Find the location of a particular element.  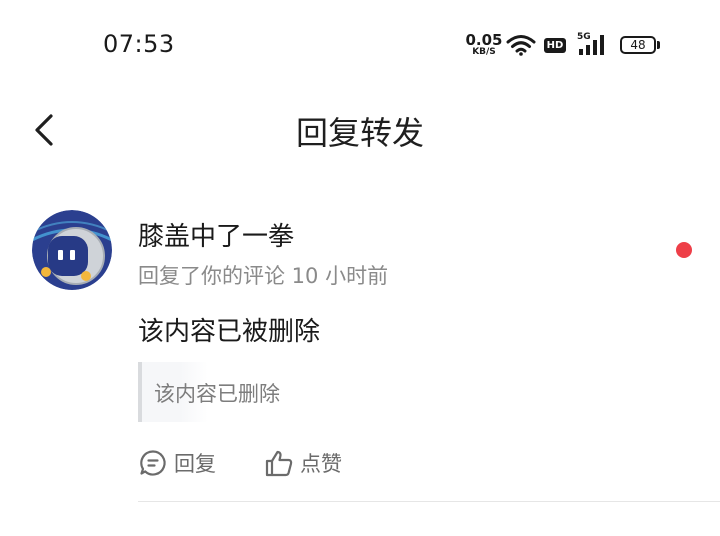

wifi-icon is located at coordinates (521, 45).